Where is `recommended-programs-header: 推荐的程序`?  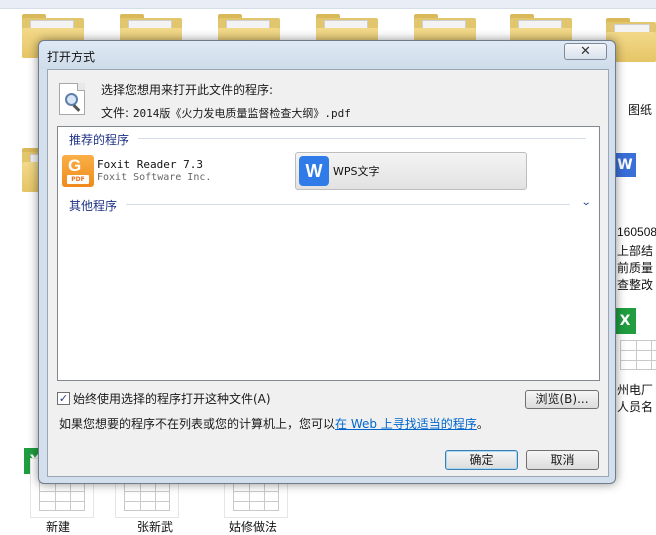 recommended-programs-header: 推荐的程序 is located at coordinates (99, 140).